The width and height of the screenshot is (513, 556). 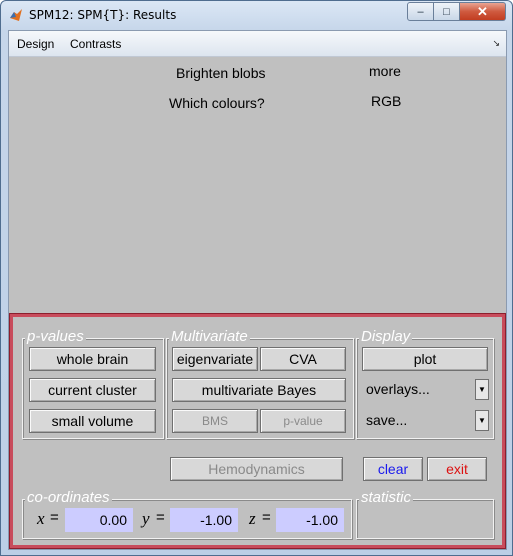 What do you see at coordinates (426, 421) in the screenshot?
I see `save-dropdown: save... ▼` at bounding box center [426, 421].